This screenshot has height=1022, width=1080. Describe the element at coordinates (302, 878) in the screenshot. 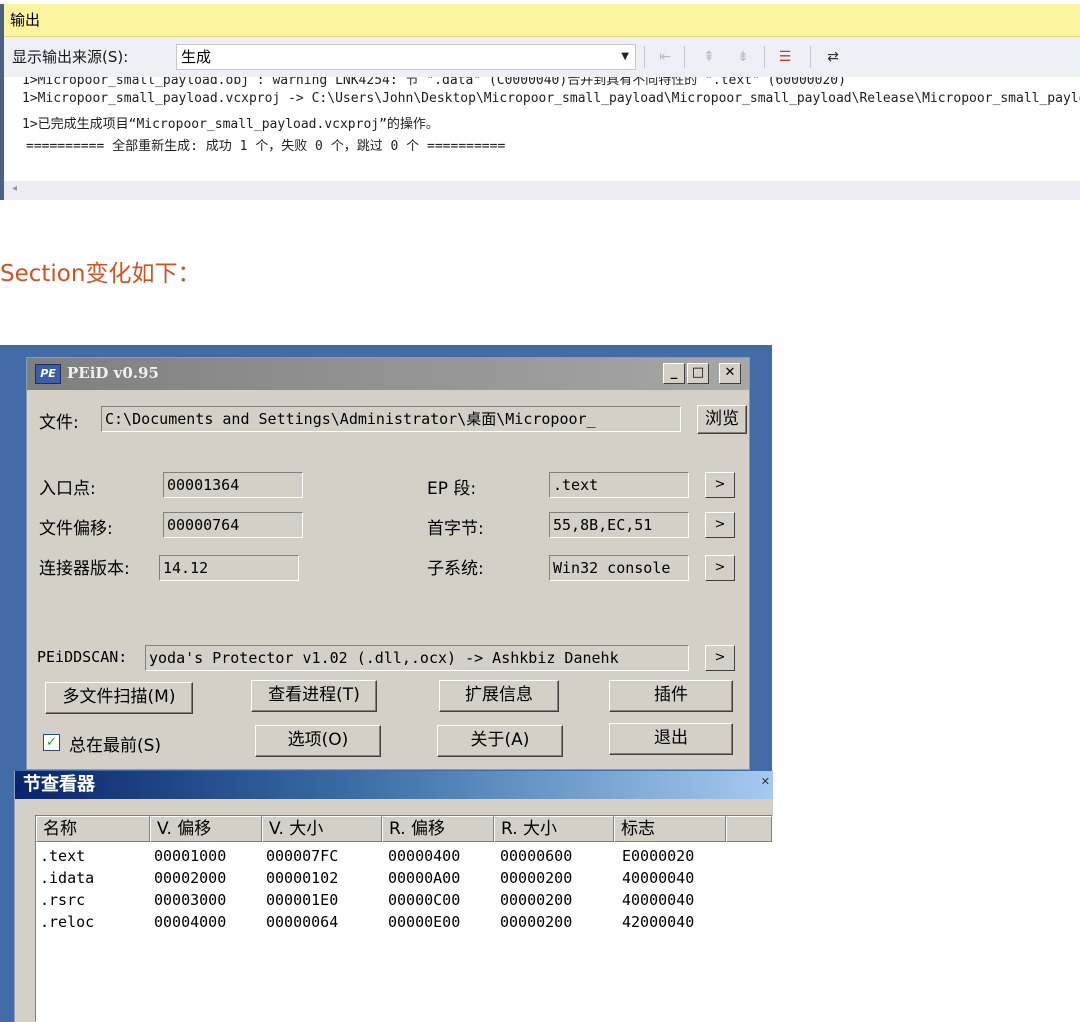

I see `cell-v-size: 00000102` at that location.